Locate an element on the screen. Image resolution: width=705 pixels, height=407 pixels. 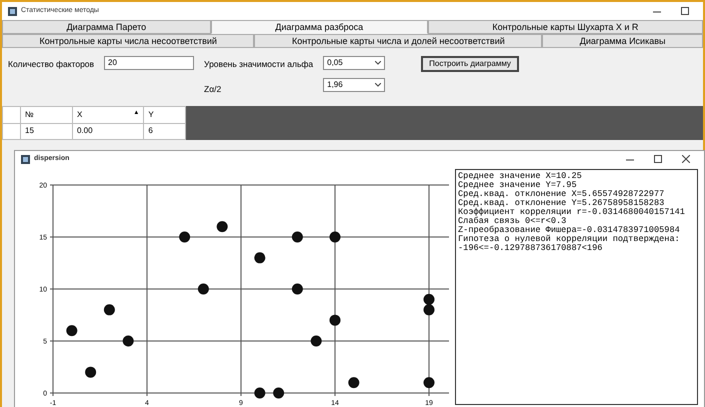
result-line: Коэффициент корреляции r=-0.0314680040157141 is located at coordinates (572, 212).